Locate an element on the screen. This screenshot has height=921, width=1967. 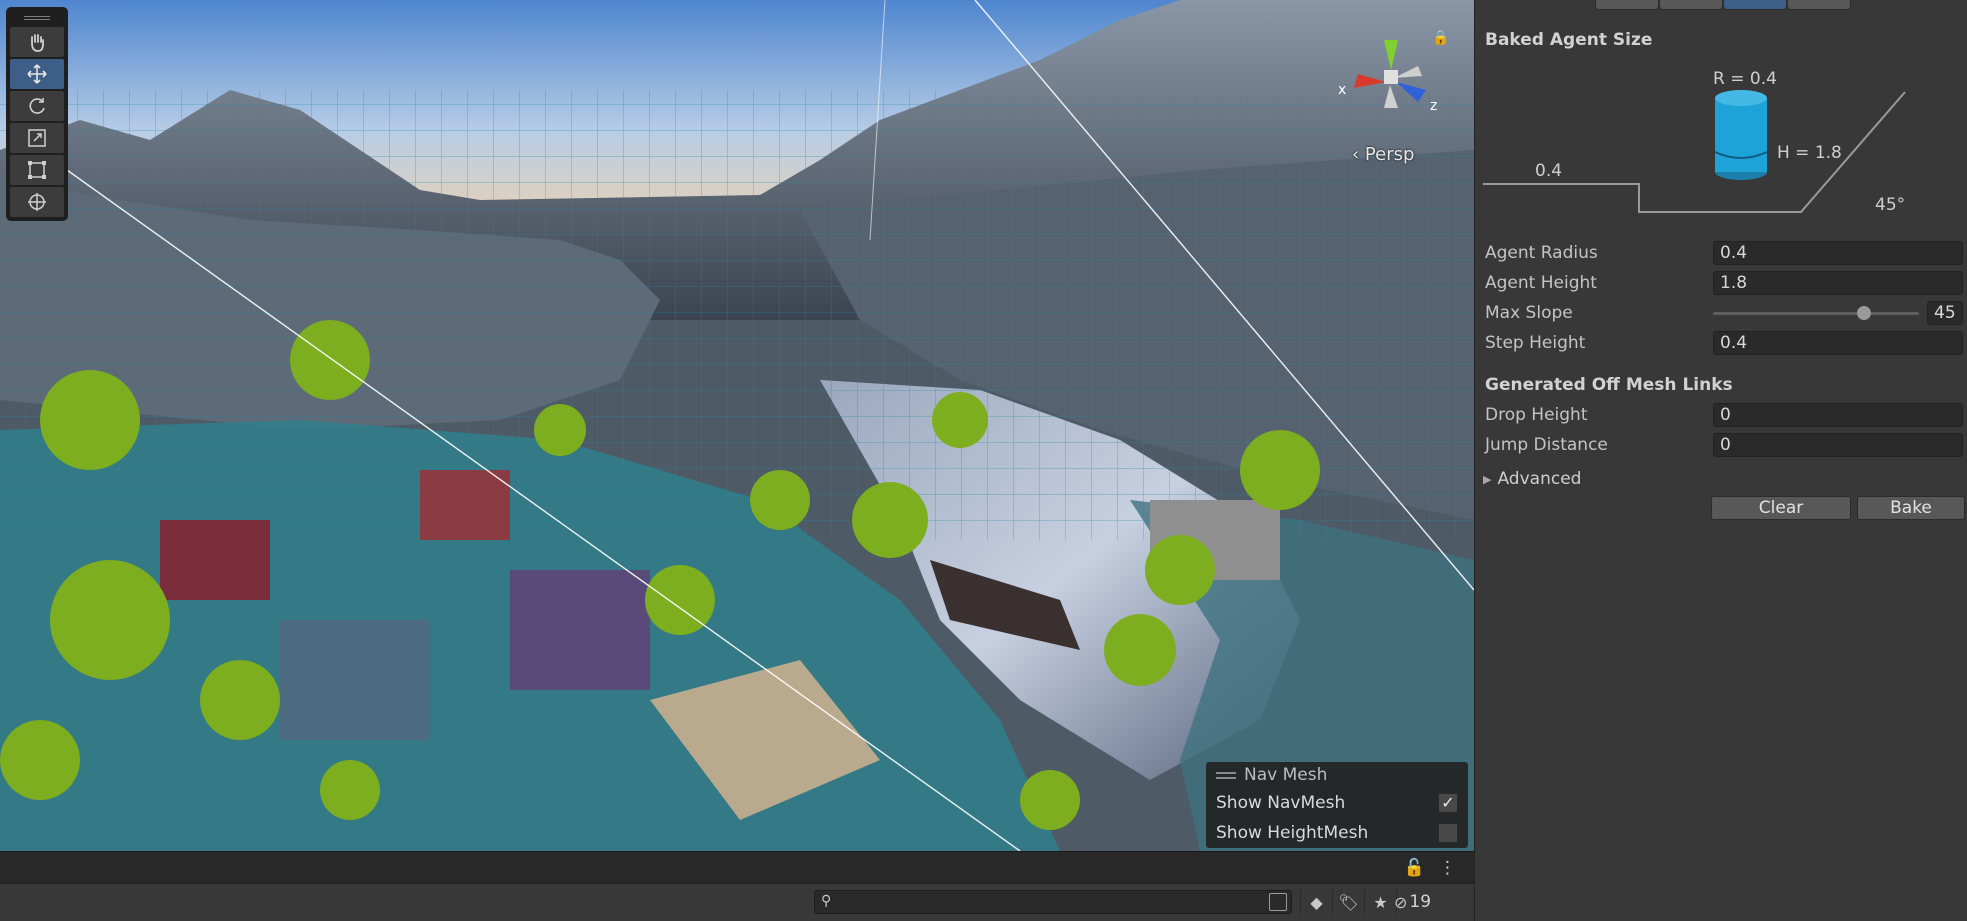
navmesh-overlay-panel: Nav Mesh Show NavMesh ✓ Show HeightMesh is located at coordinates (1337, 805).